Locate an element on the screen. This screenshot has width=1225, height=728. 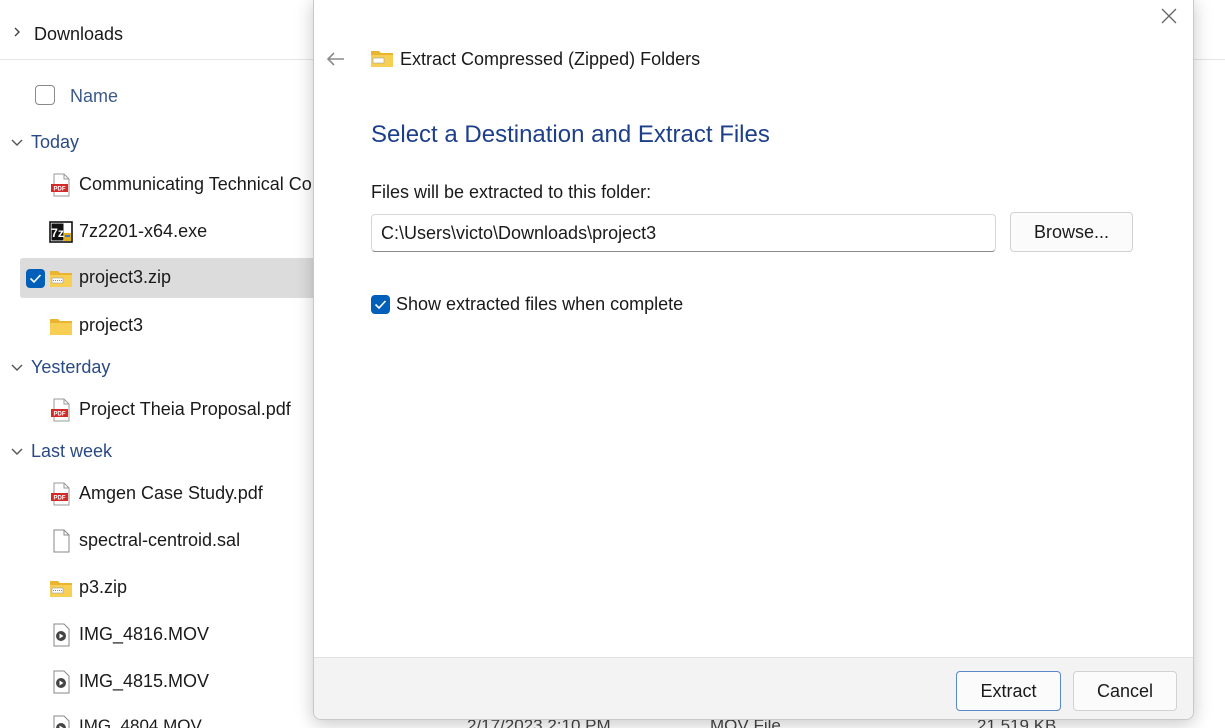
dialog-footer: Extract Cancel is located at coordinates (753, 688).